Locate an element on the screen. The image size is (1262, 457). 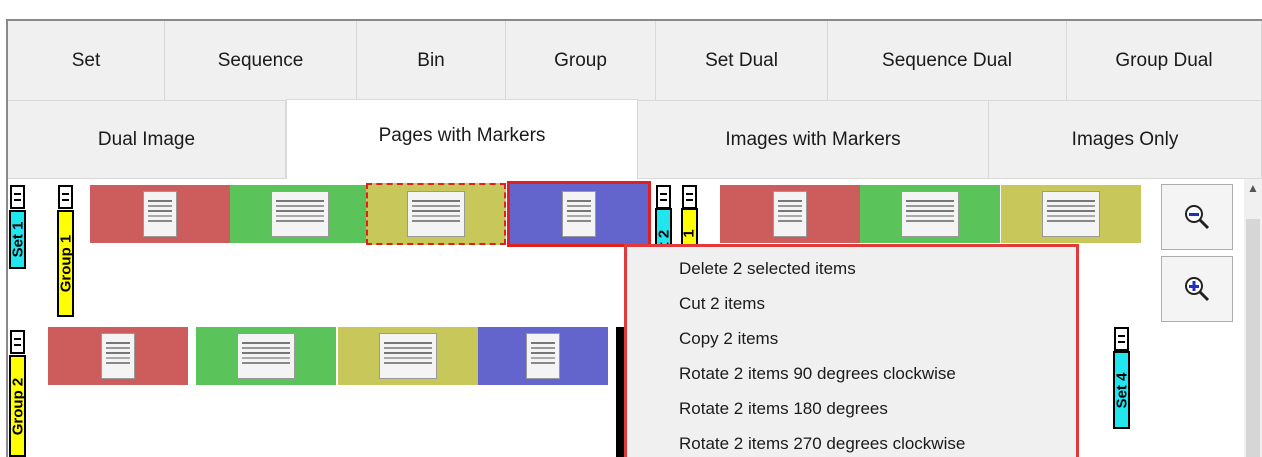
tab-dual-image: Dual Image is located at coordinates (147, 140).